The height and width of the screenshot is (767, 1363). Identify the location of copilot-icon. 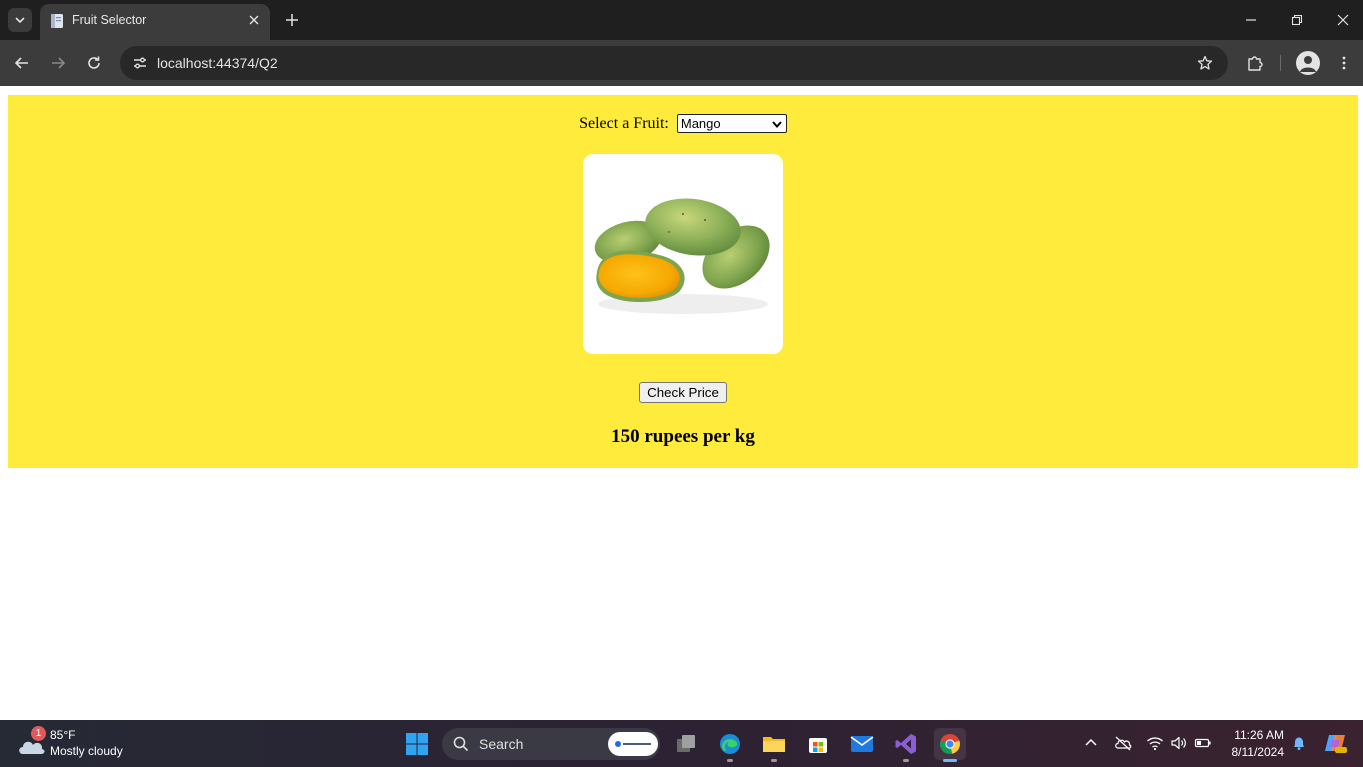
(1336, 744).